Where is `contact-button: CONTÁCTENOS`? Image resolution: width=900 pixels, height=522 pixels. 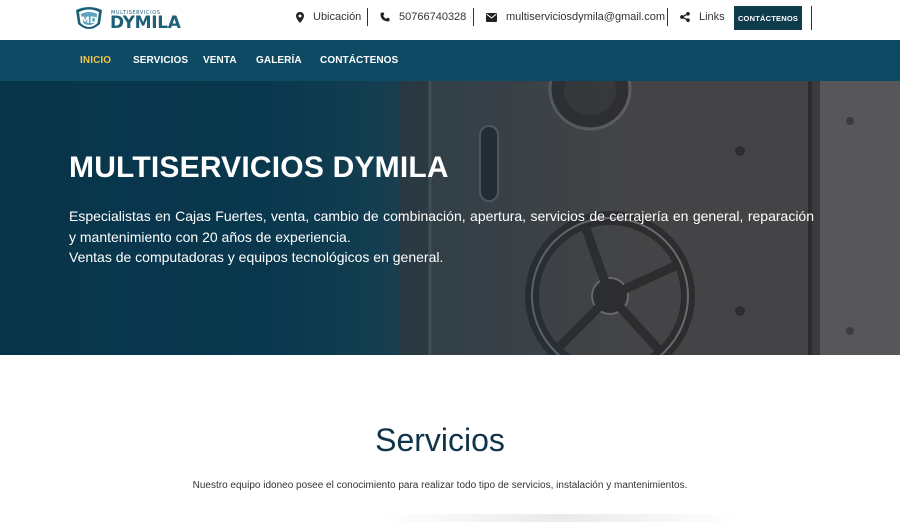
contact-button: CONTÁCTENOS is located at coordinates (768, 18).